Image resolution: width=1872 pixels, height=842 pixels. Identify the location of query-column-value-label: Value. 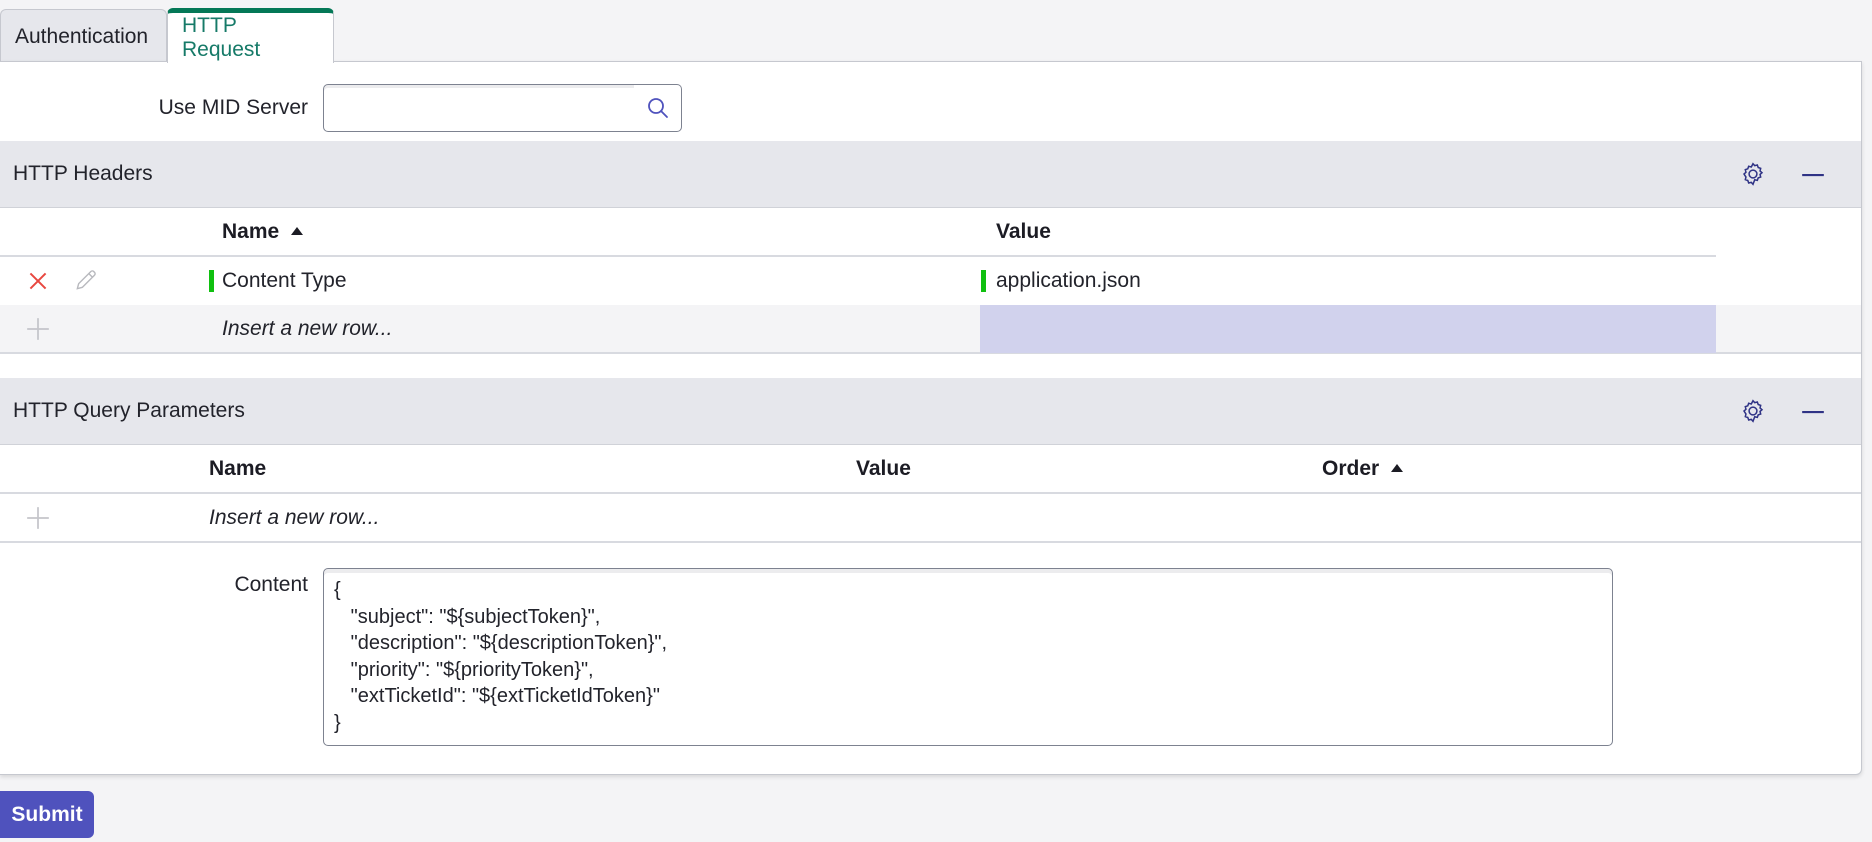
(883, 468).